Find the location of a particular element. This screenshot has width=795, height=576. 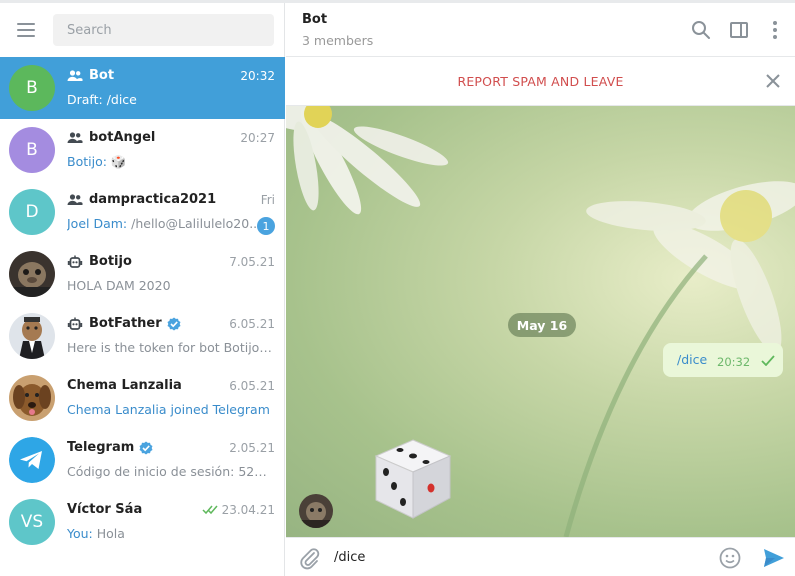

avatar: VS is located at coordinates (32, 522).